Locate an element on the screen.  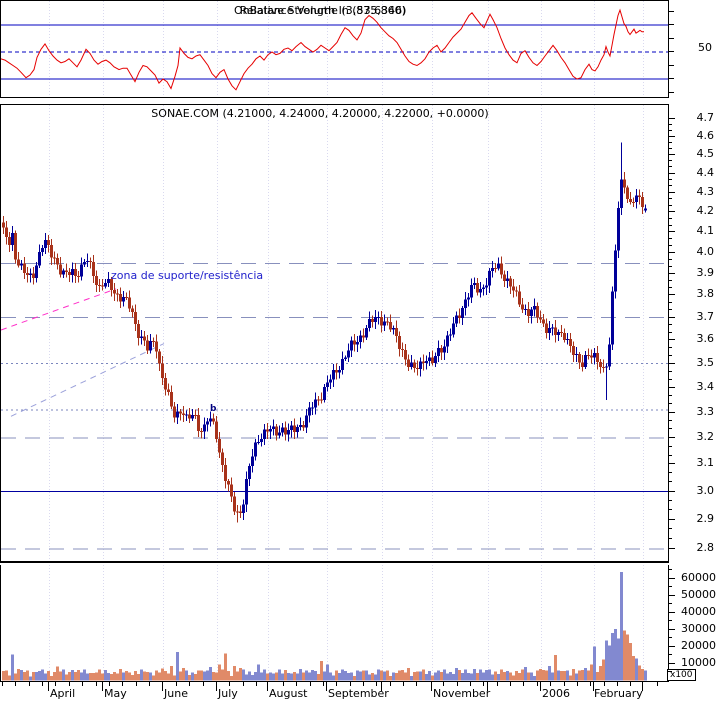
price-axis-label: 4.1 is located at coordinates (705, 230).